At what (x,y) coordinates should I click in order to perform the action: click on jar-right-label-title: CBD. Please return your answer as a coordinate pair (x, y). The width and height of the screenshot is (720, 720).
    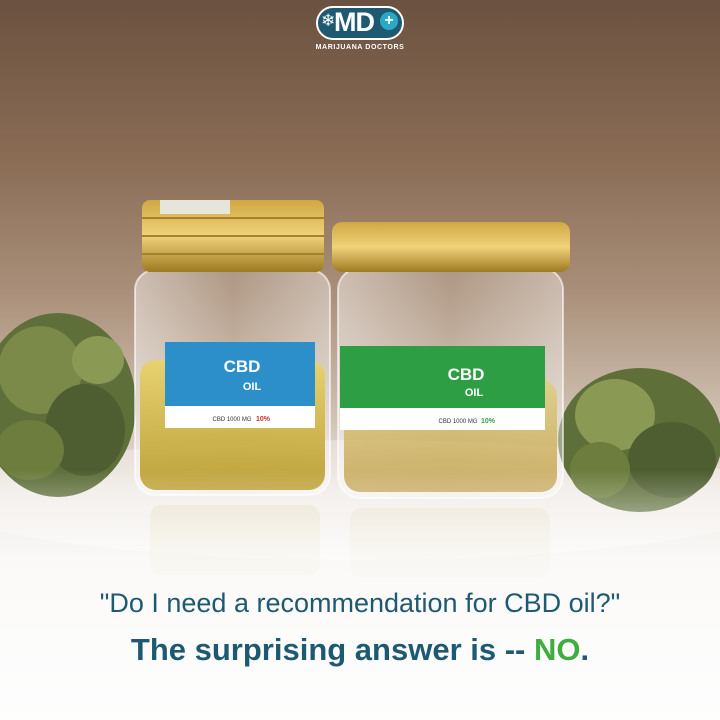
    Looking at the image, I should click on (466, 374).